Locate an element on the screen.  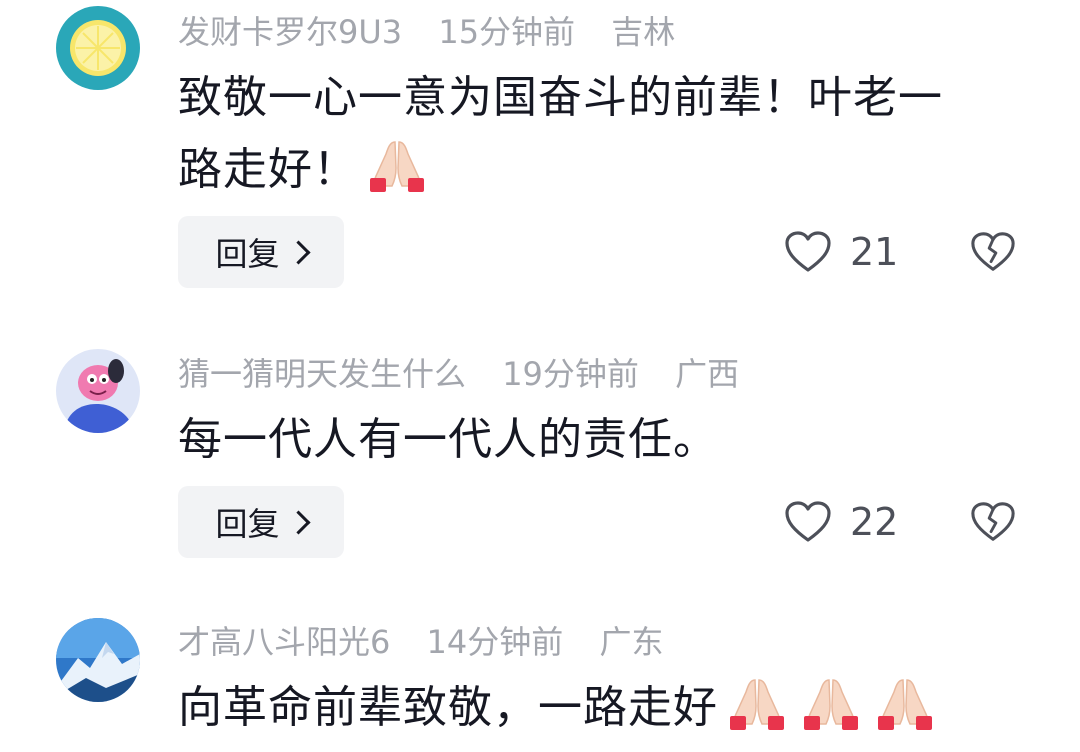
comment-meta: 发财卡罗尔9U3 15分钟前 吉林 is located at coordinates (439, 32).